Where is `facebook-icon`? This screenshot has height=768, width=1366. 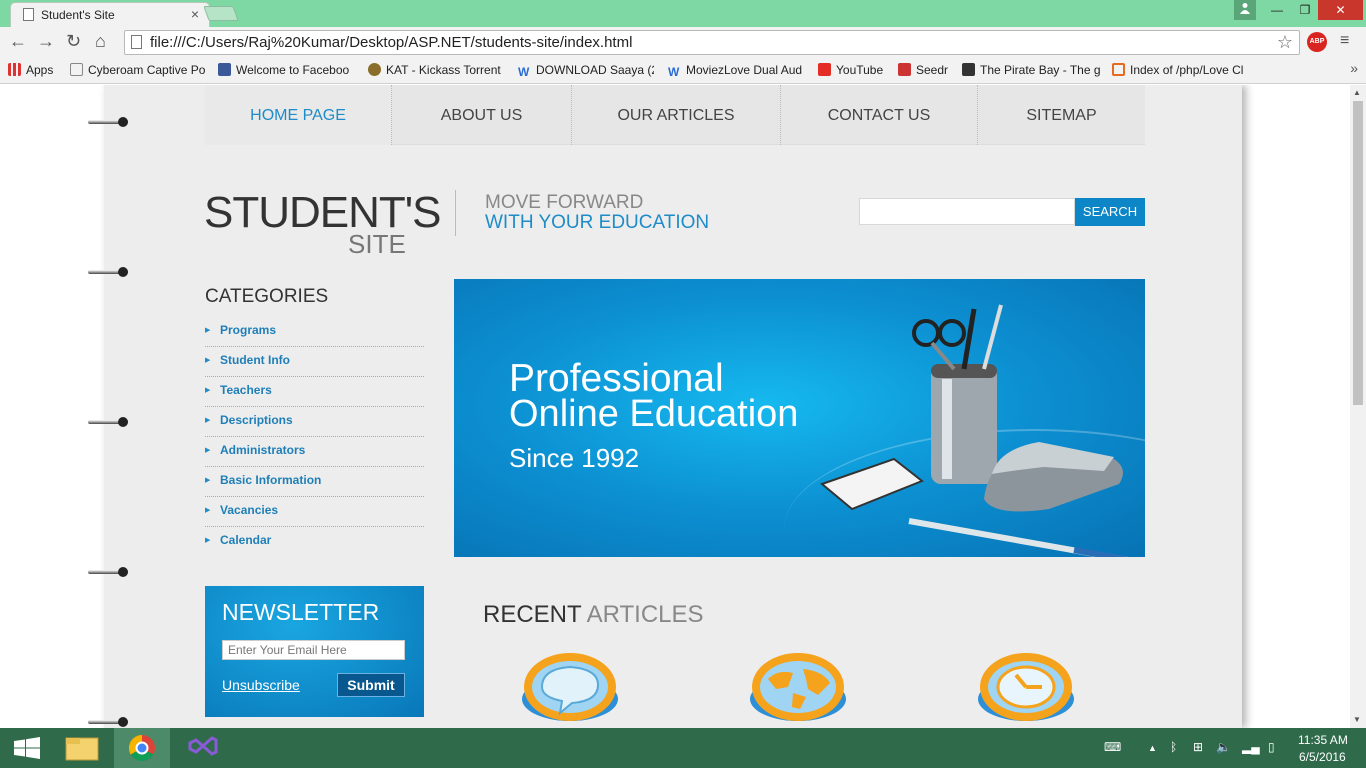
facebook-icon is located at coordinates (224, 69).